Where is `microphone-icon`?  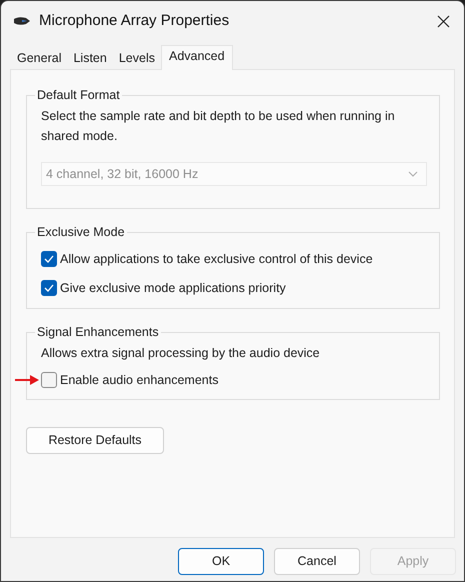 microphone-icon is located at coordinates (22, 21).